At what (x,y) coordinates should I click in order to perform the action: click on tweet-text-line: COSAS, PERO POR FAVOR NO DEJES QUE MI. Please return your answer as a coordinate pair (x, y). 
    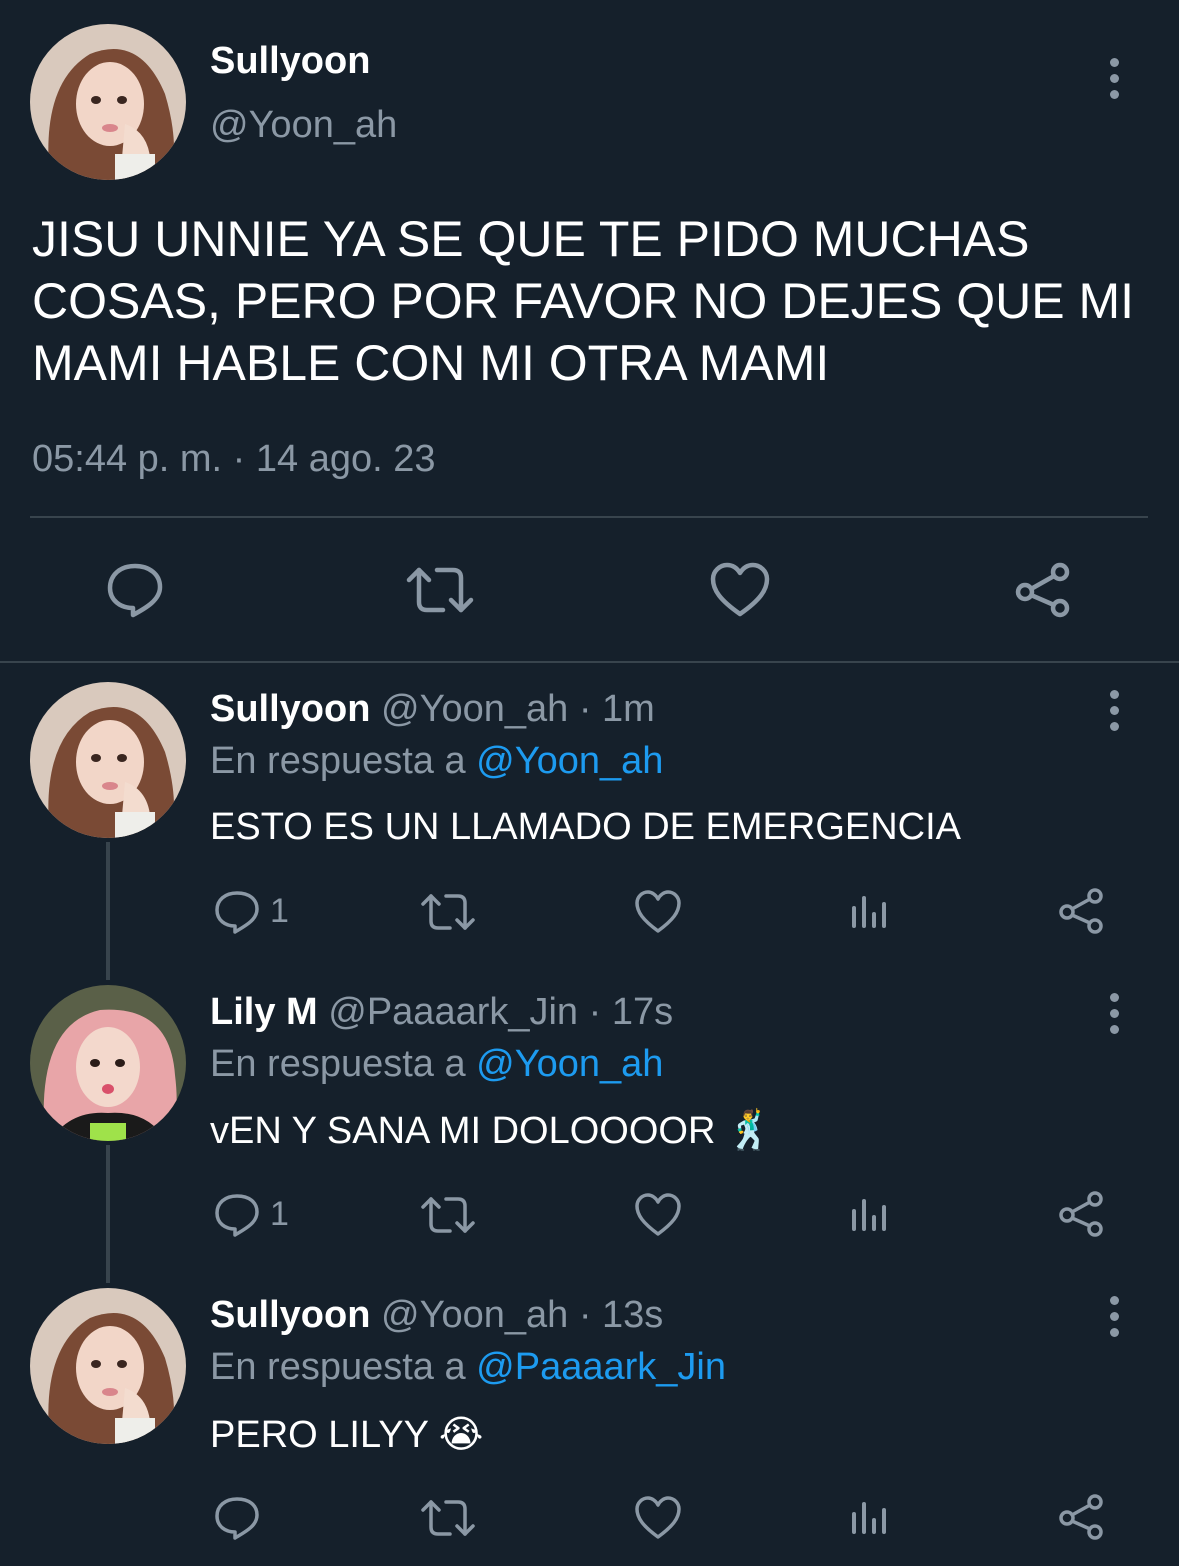
    Looking at the image, I should click on (583, 301).